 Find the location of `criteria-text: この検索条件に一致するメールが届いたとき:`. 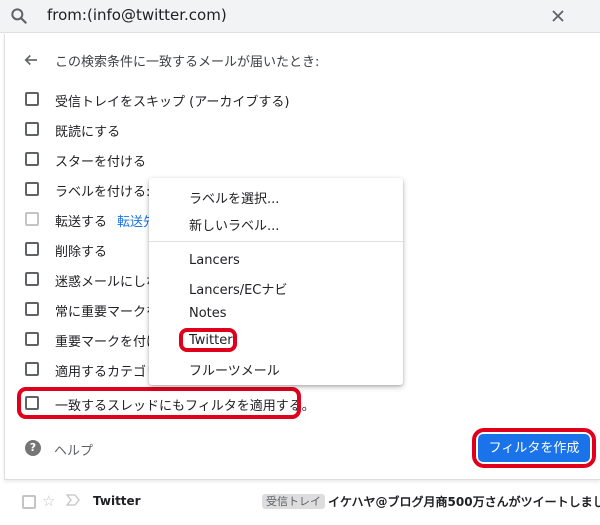

criteria-text: この検索条件に一致するメールが届いたとき: is located at coordinates (187, 62).